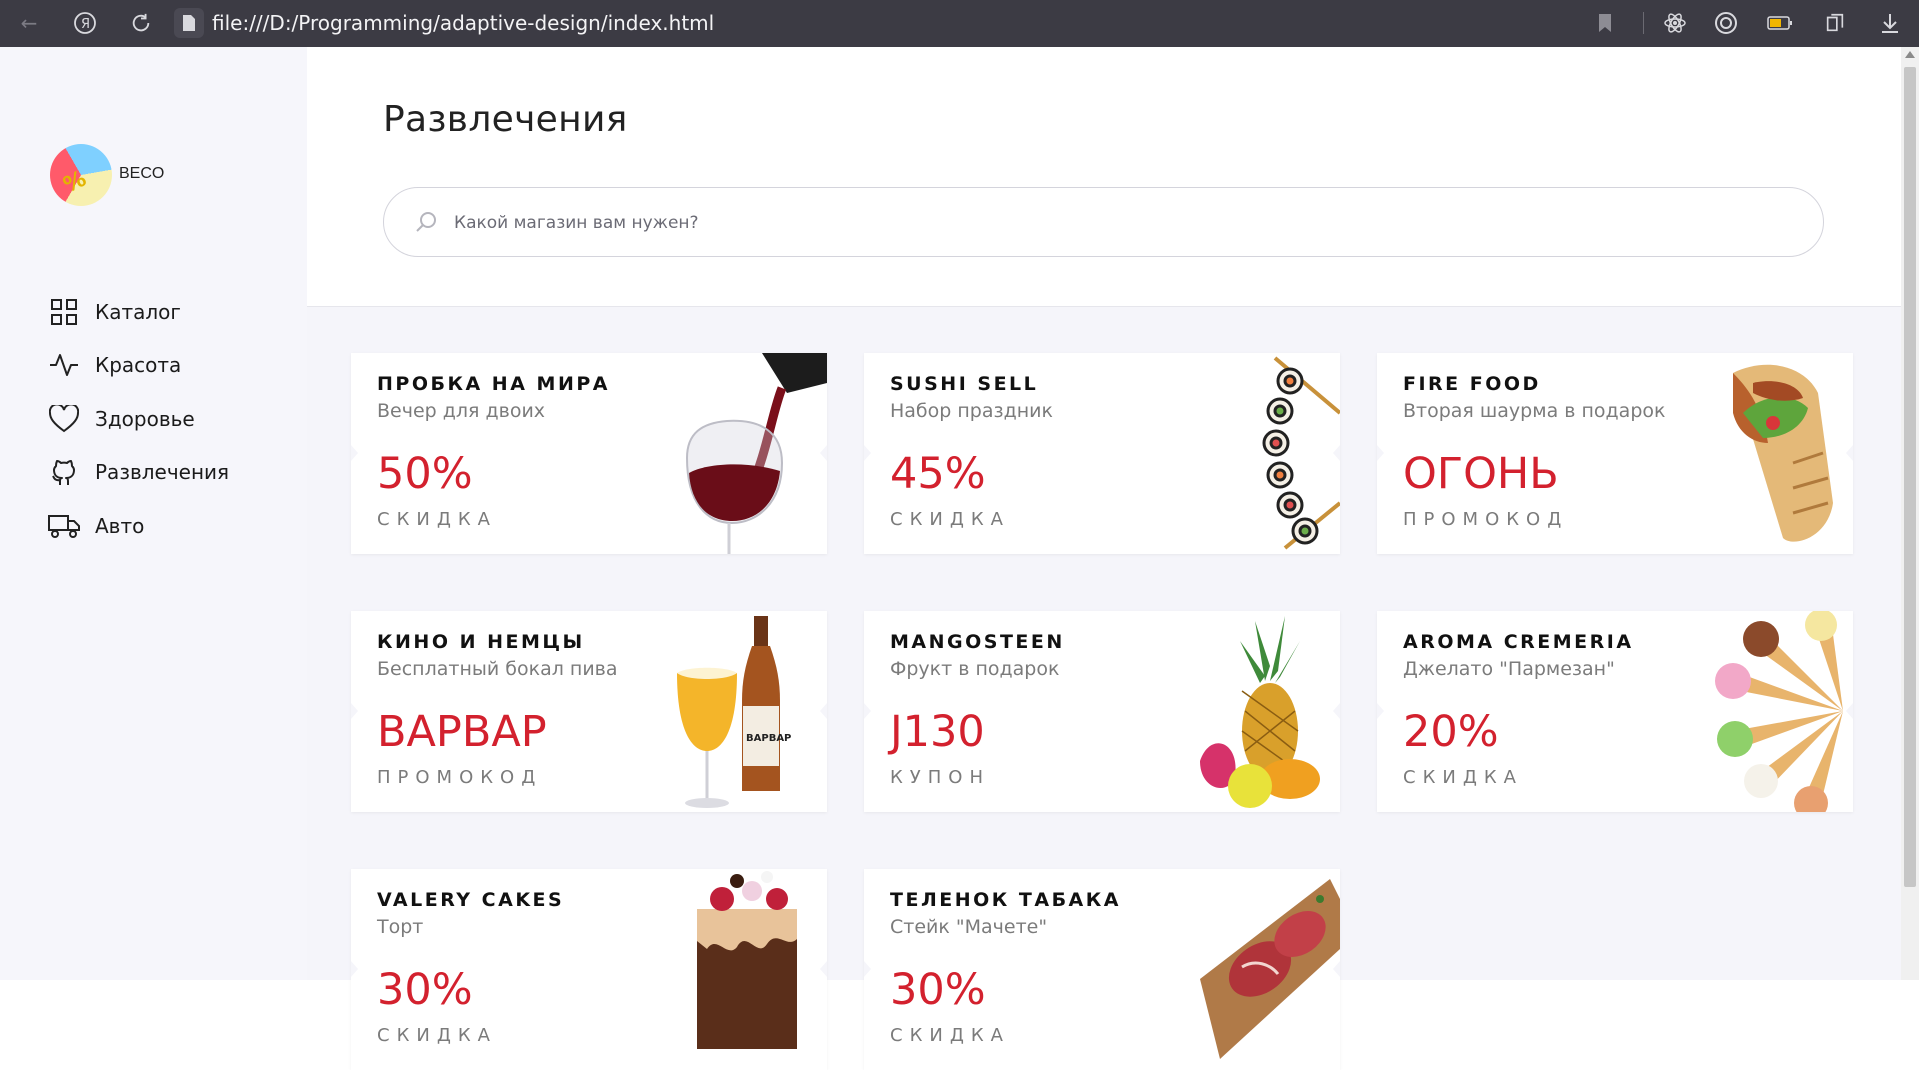 This screenshot has width=1919, height=1070. What do you see at coordinates (162, 472) in the screenshot?
I see `sidebar-item-label: Развлечения` at bounding box center [162, 472].